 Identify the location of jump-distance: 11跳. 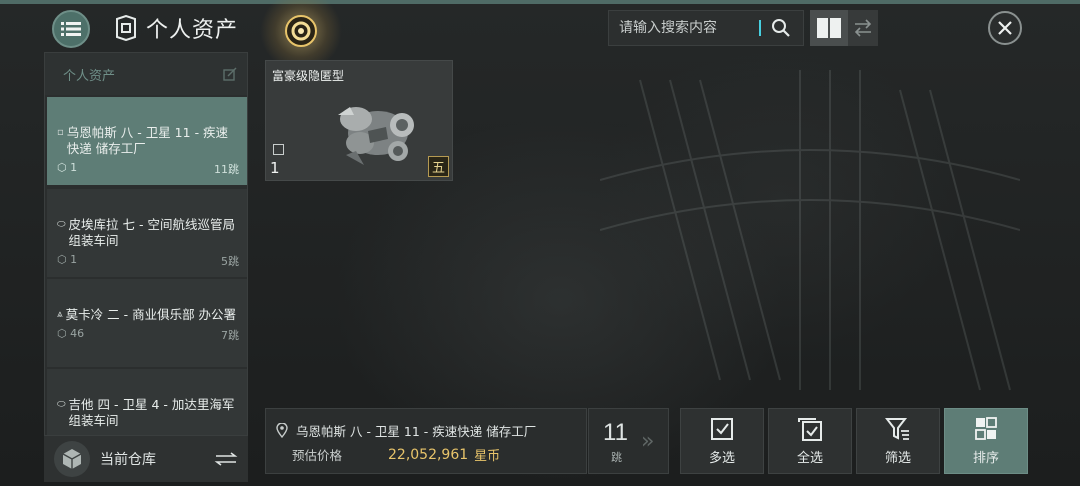
(226, 169).